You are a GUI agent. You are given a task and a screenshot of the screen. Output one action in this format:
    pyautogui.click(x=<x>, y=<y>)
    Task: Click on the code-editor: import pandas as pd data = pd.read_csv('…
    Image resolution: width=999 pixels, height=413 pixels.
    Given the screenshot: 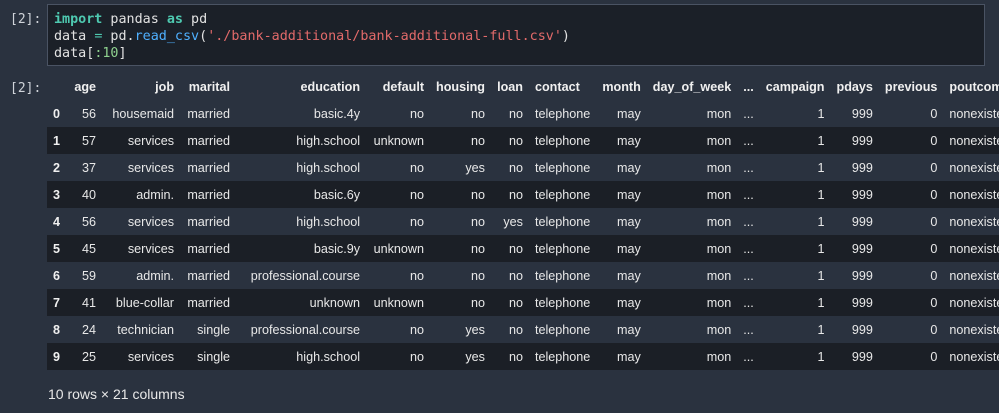 What is the action you would take?
    pyautogui.click(x=516, y=35)
    